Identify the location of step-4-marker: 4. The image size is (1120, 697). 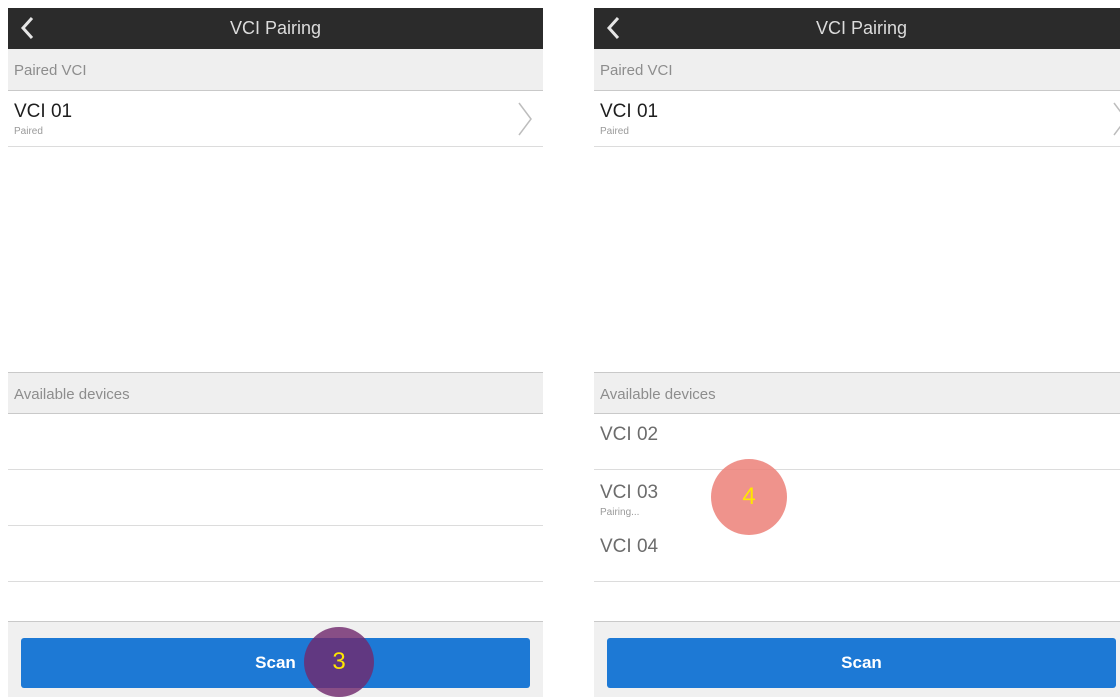
(749, 497).